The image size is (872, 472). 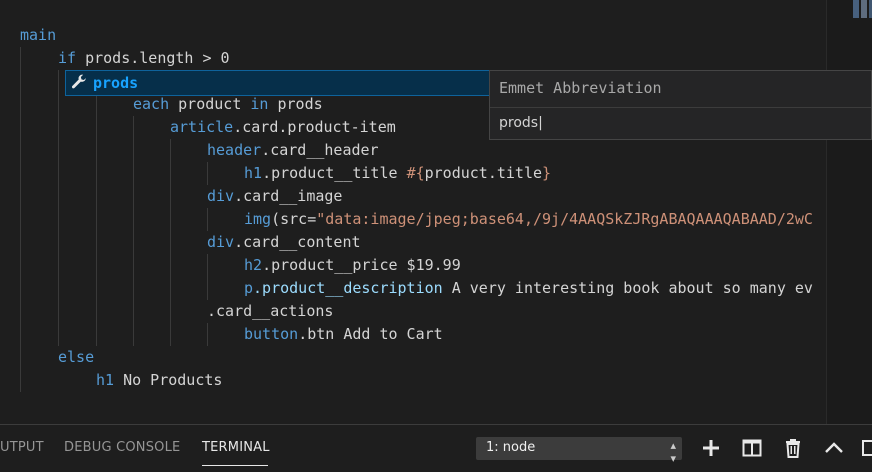 What do you see at coordinates (580, 88) in the screenshot?
I see `details-title: Emmet Abbreviation` at bounding box center [580, 88].